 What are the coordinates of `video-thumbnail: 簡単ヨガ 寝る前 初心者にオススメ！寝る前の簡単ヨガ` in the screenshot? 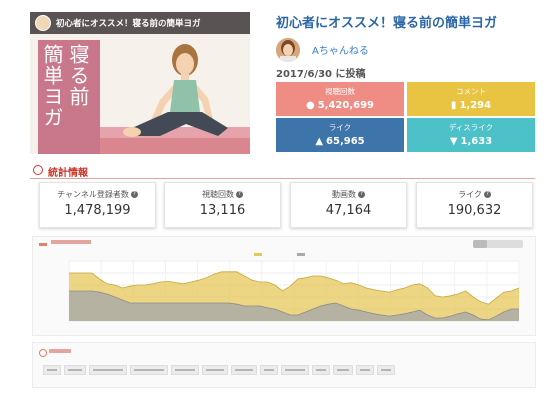 It's located at (140, 83).